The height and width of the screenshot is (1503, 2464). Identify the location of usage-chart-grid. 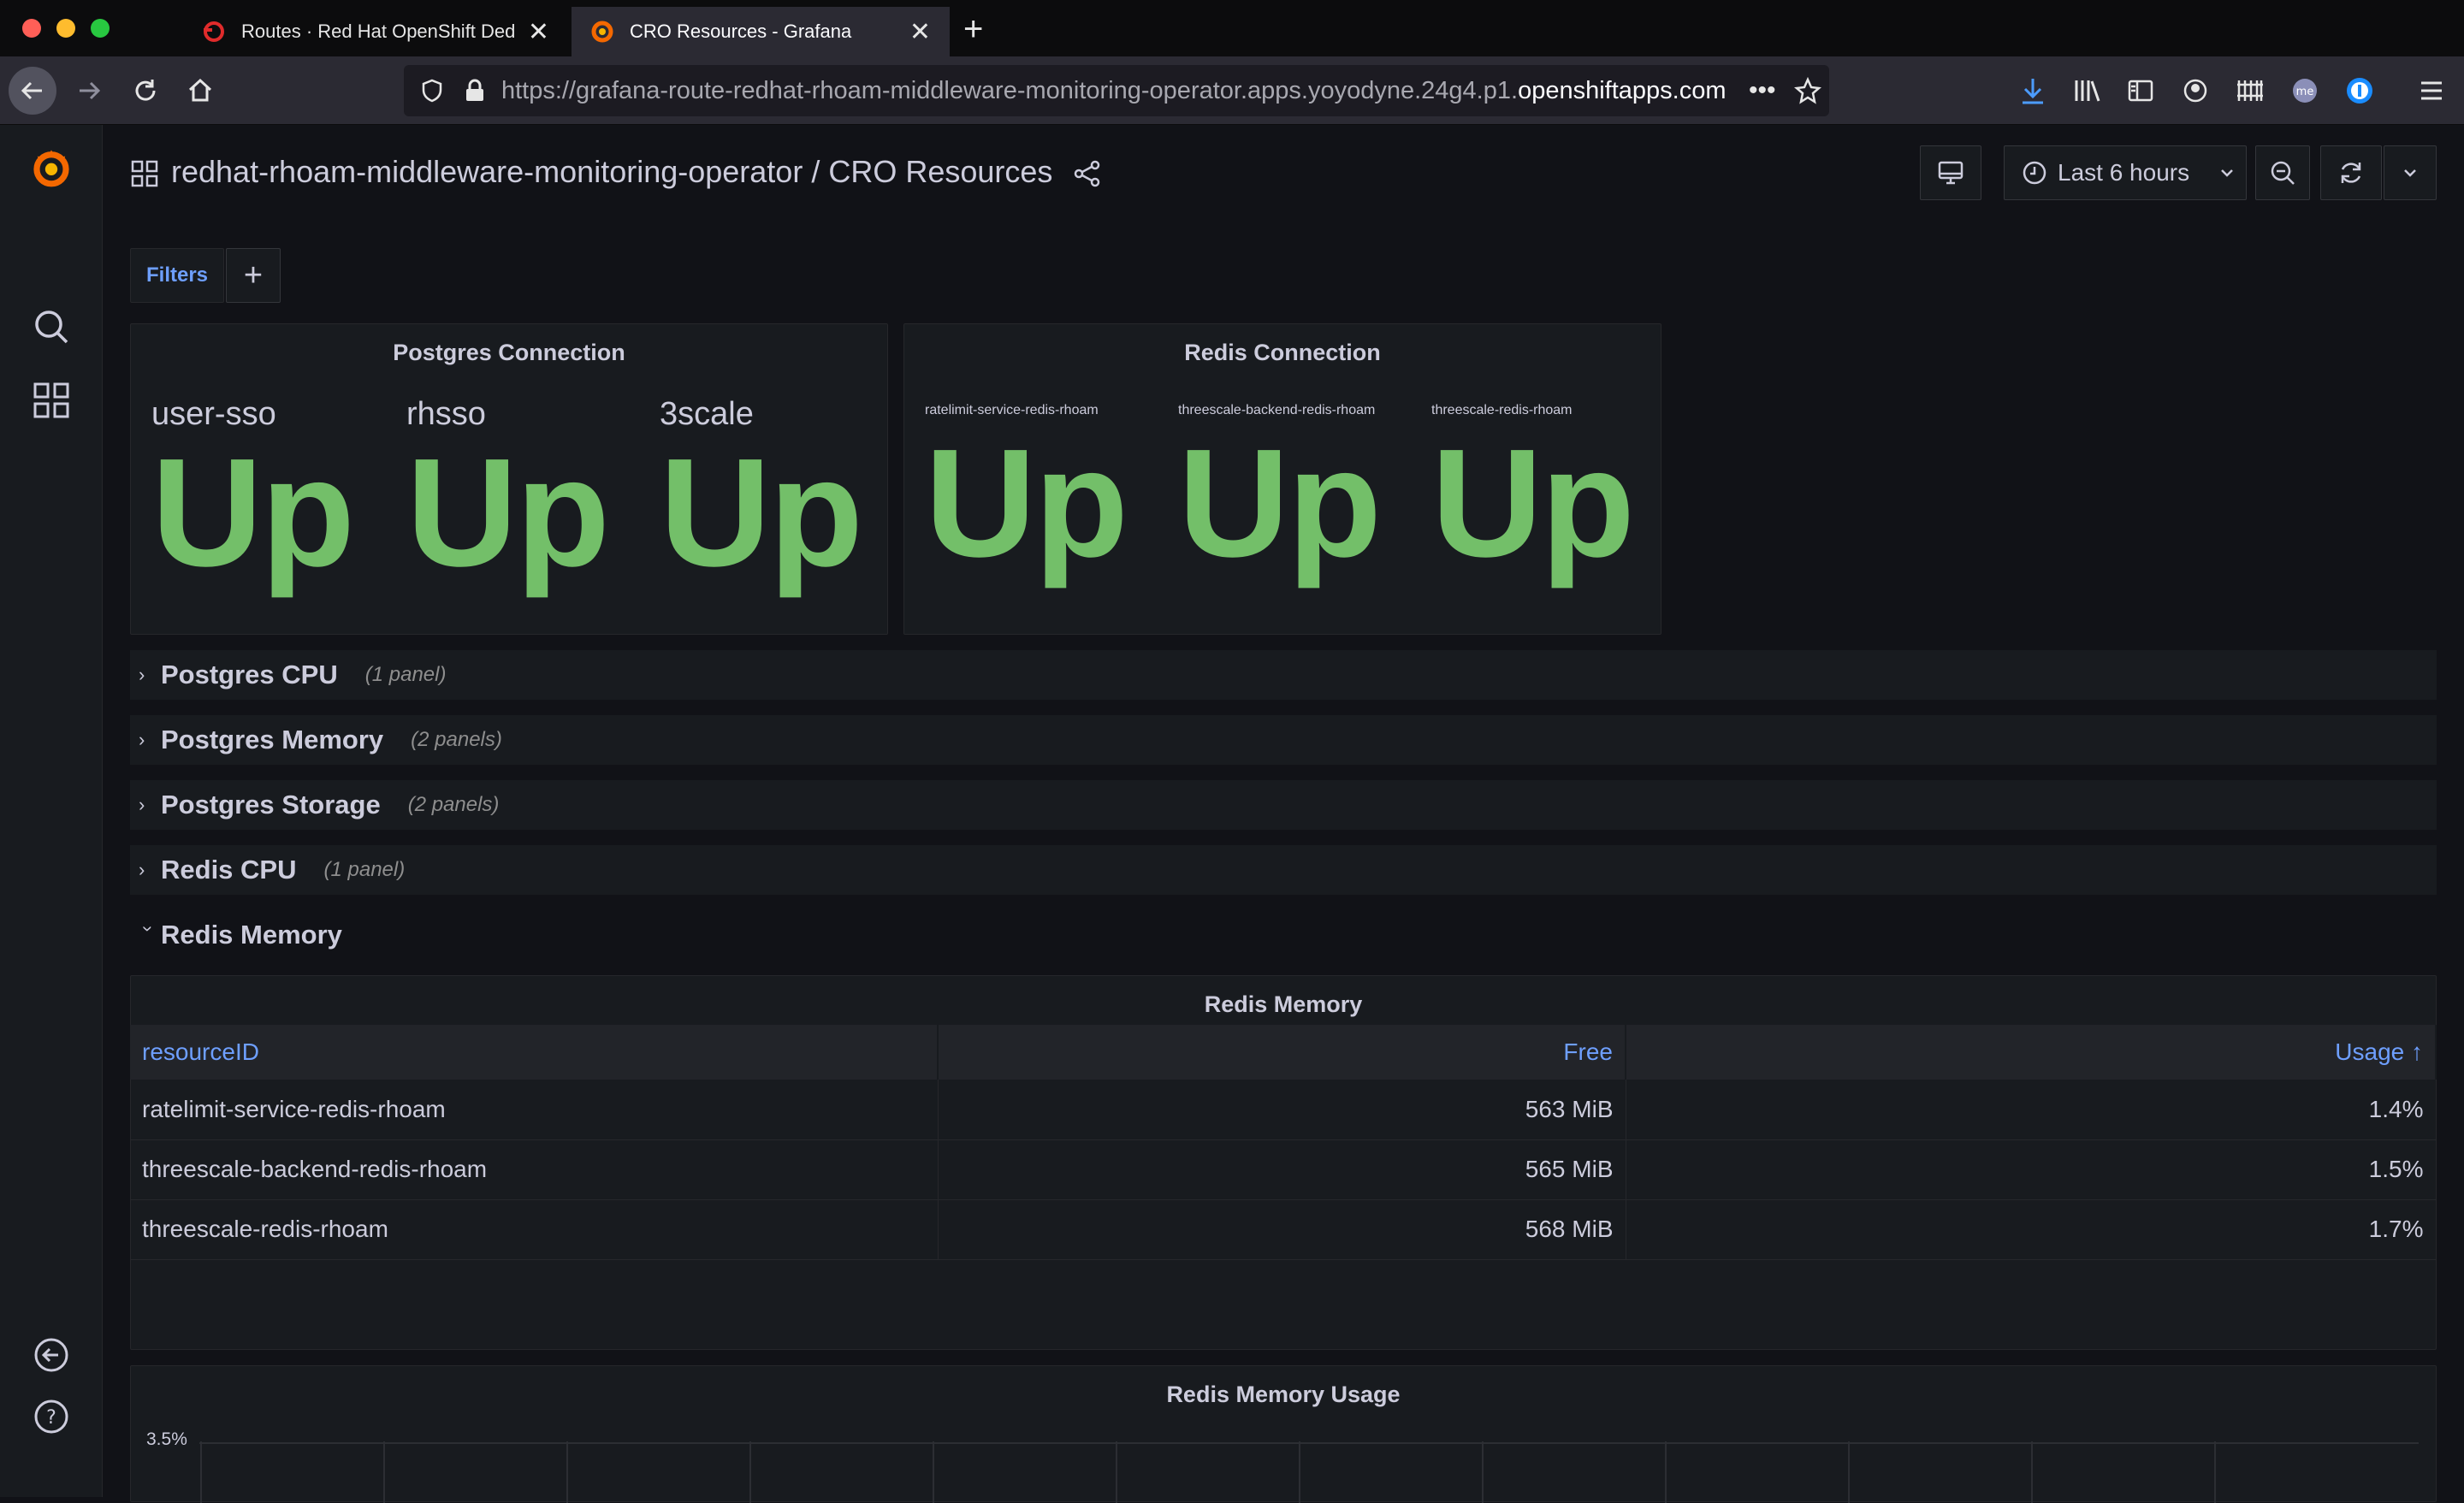
(1309, 1472).